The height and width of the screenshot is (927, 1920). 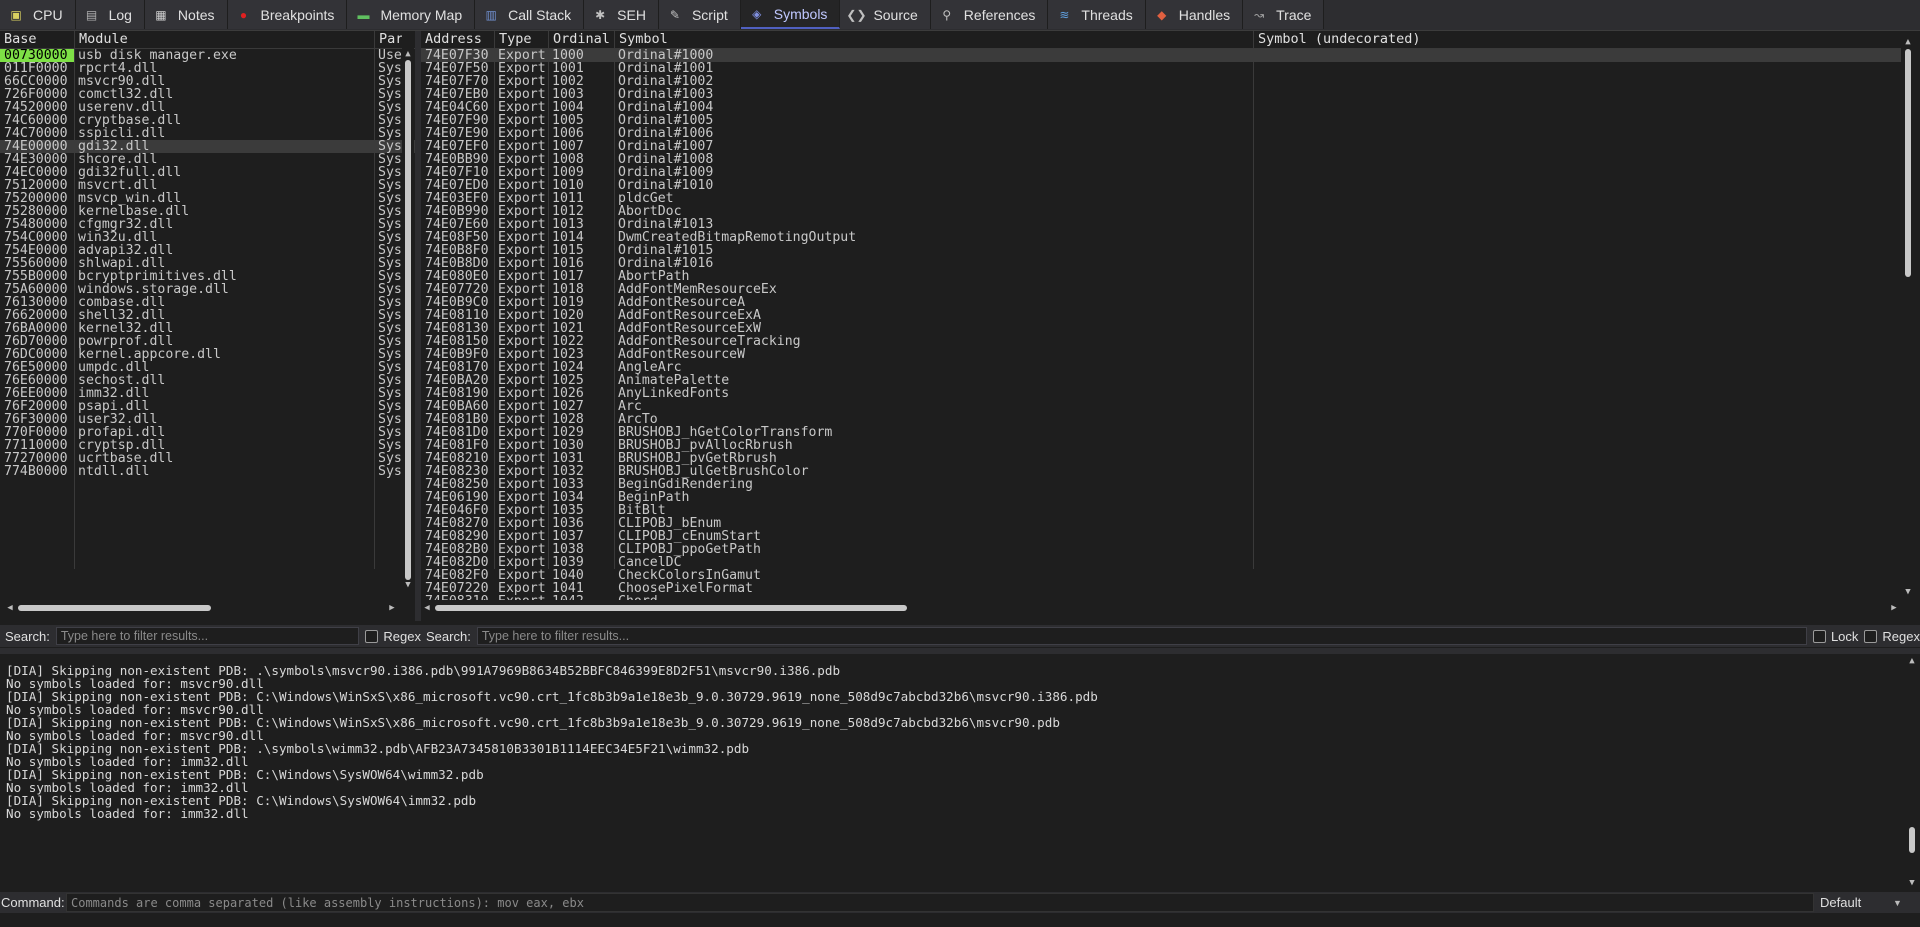 What do you see at coordinates (1161, 198) in the screenshot?
I see `table-row: 74E03EF0 Export 1011 pldcGet` at bounding box center [1161, 198].